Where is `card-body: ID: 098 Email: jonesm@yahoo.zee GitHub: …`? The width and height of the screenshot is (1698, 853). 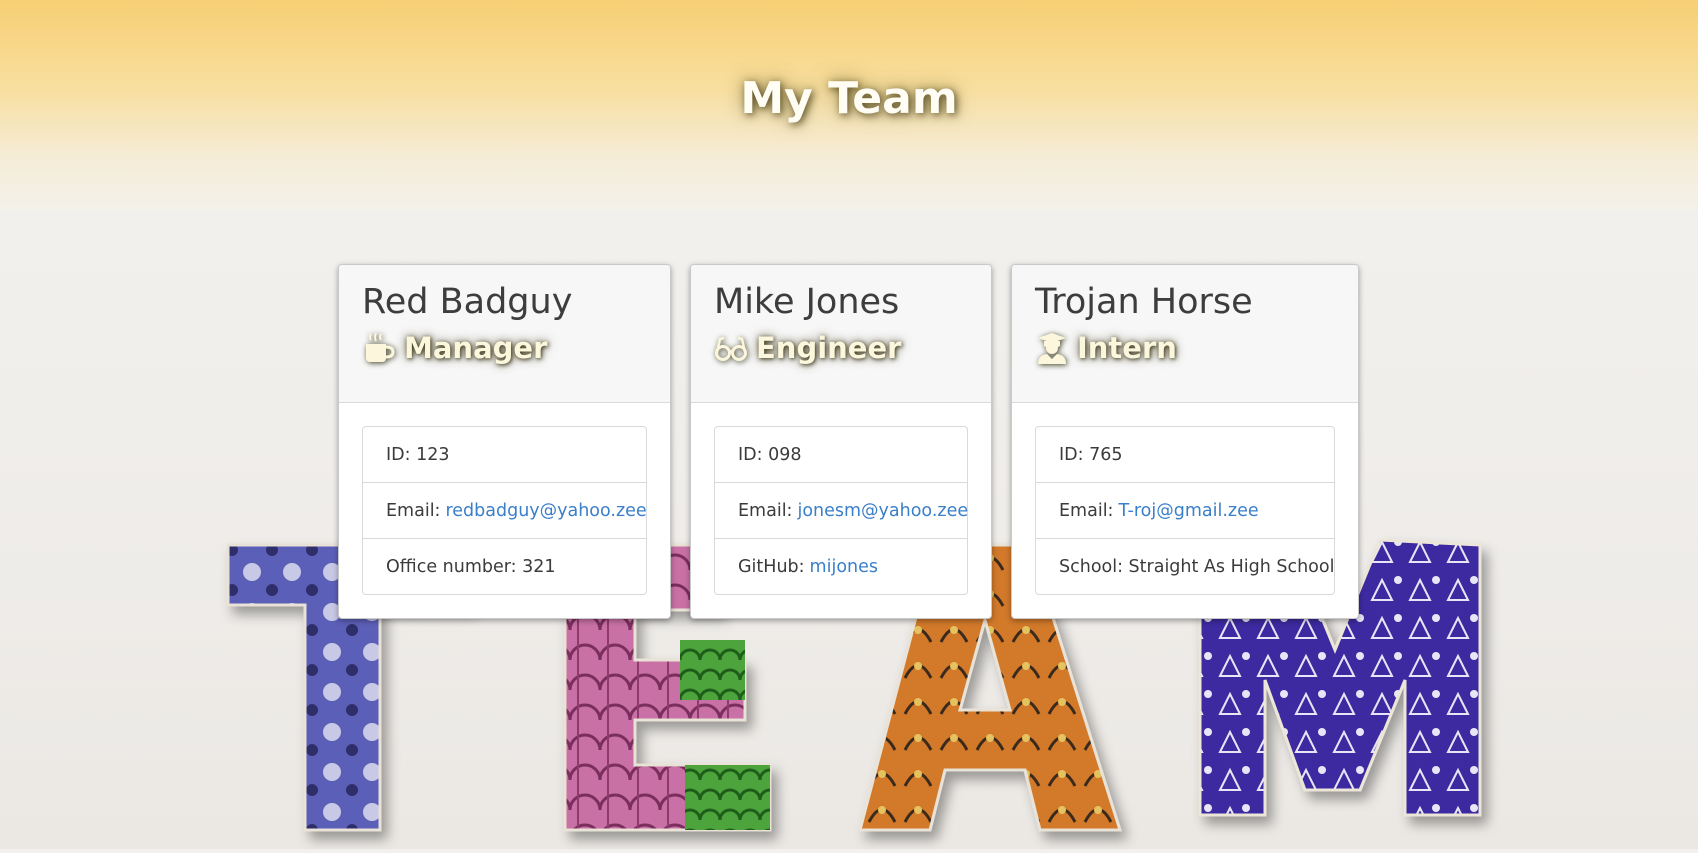
card-body: ID: 098 Email: jonesm@yahoo.zee GitHub: … is located at coordinates (841, 510).